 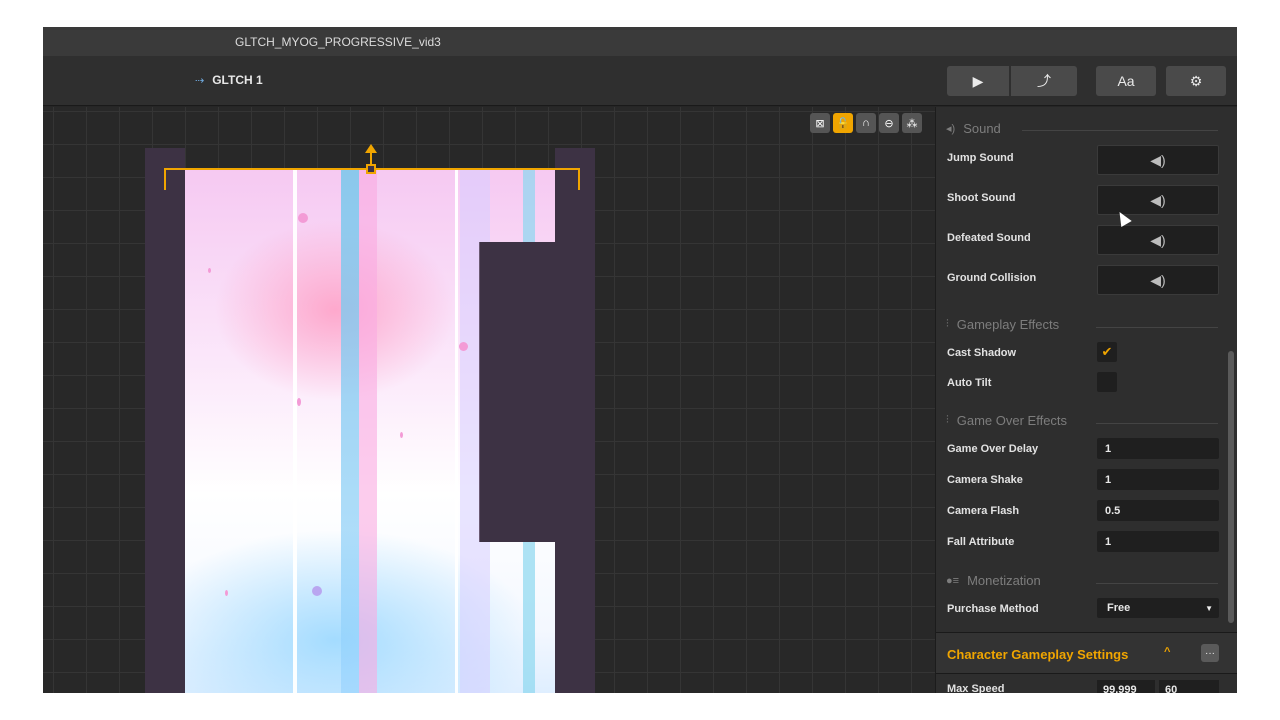 I want to click on ground-collision-label: Ground Collision, so click(x=992, y=278).